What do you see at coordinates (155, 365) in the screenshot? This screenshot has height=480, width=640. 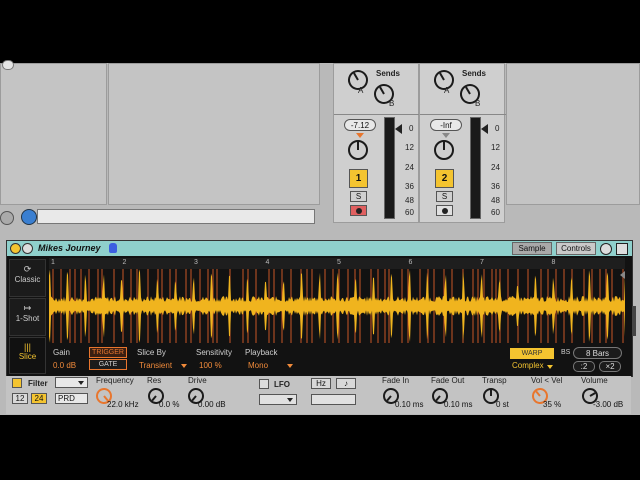 I see `slice-by-value: Transient` at bounding box center [155, 365].